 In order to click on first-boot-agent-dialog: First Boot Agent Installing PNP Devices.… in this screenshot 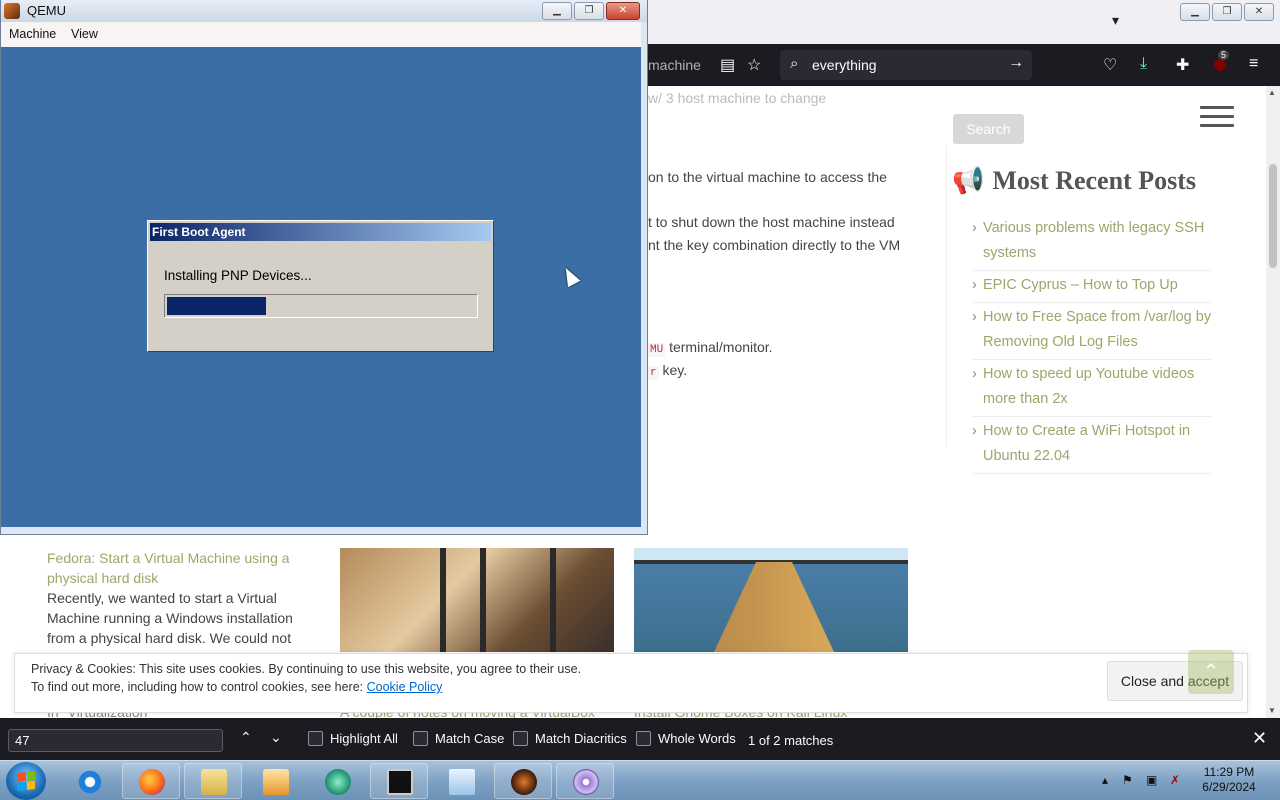, I will do `click(320, 286)`.